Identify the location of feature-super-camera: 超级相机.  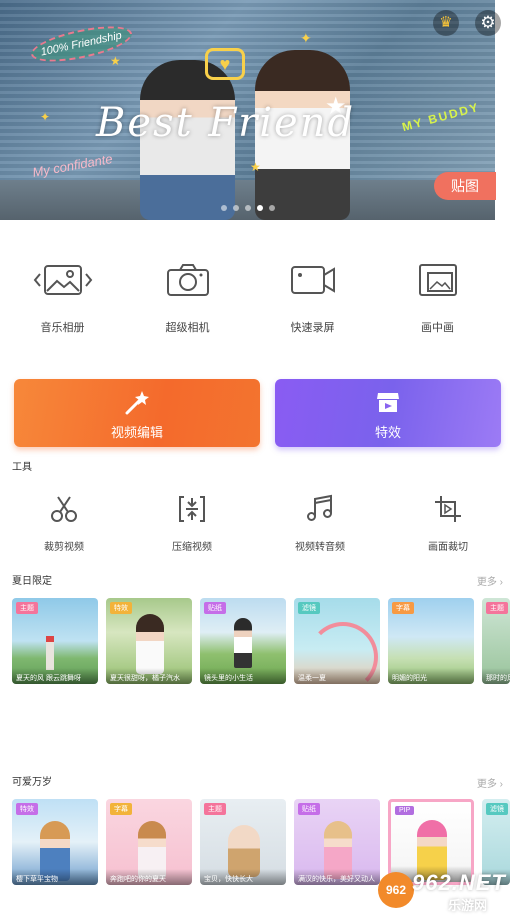
(187, 298).